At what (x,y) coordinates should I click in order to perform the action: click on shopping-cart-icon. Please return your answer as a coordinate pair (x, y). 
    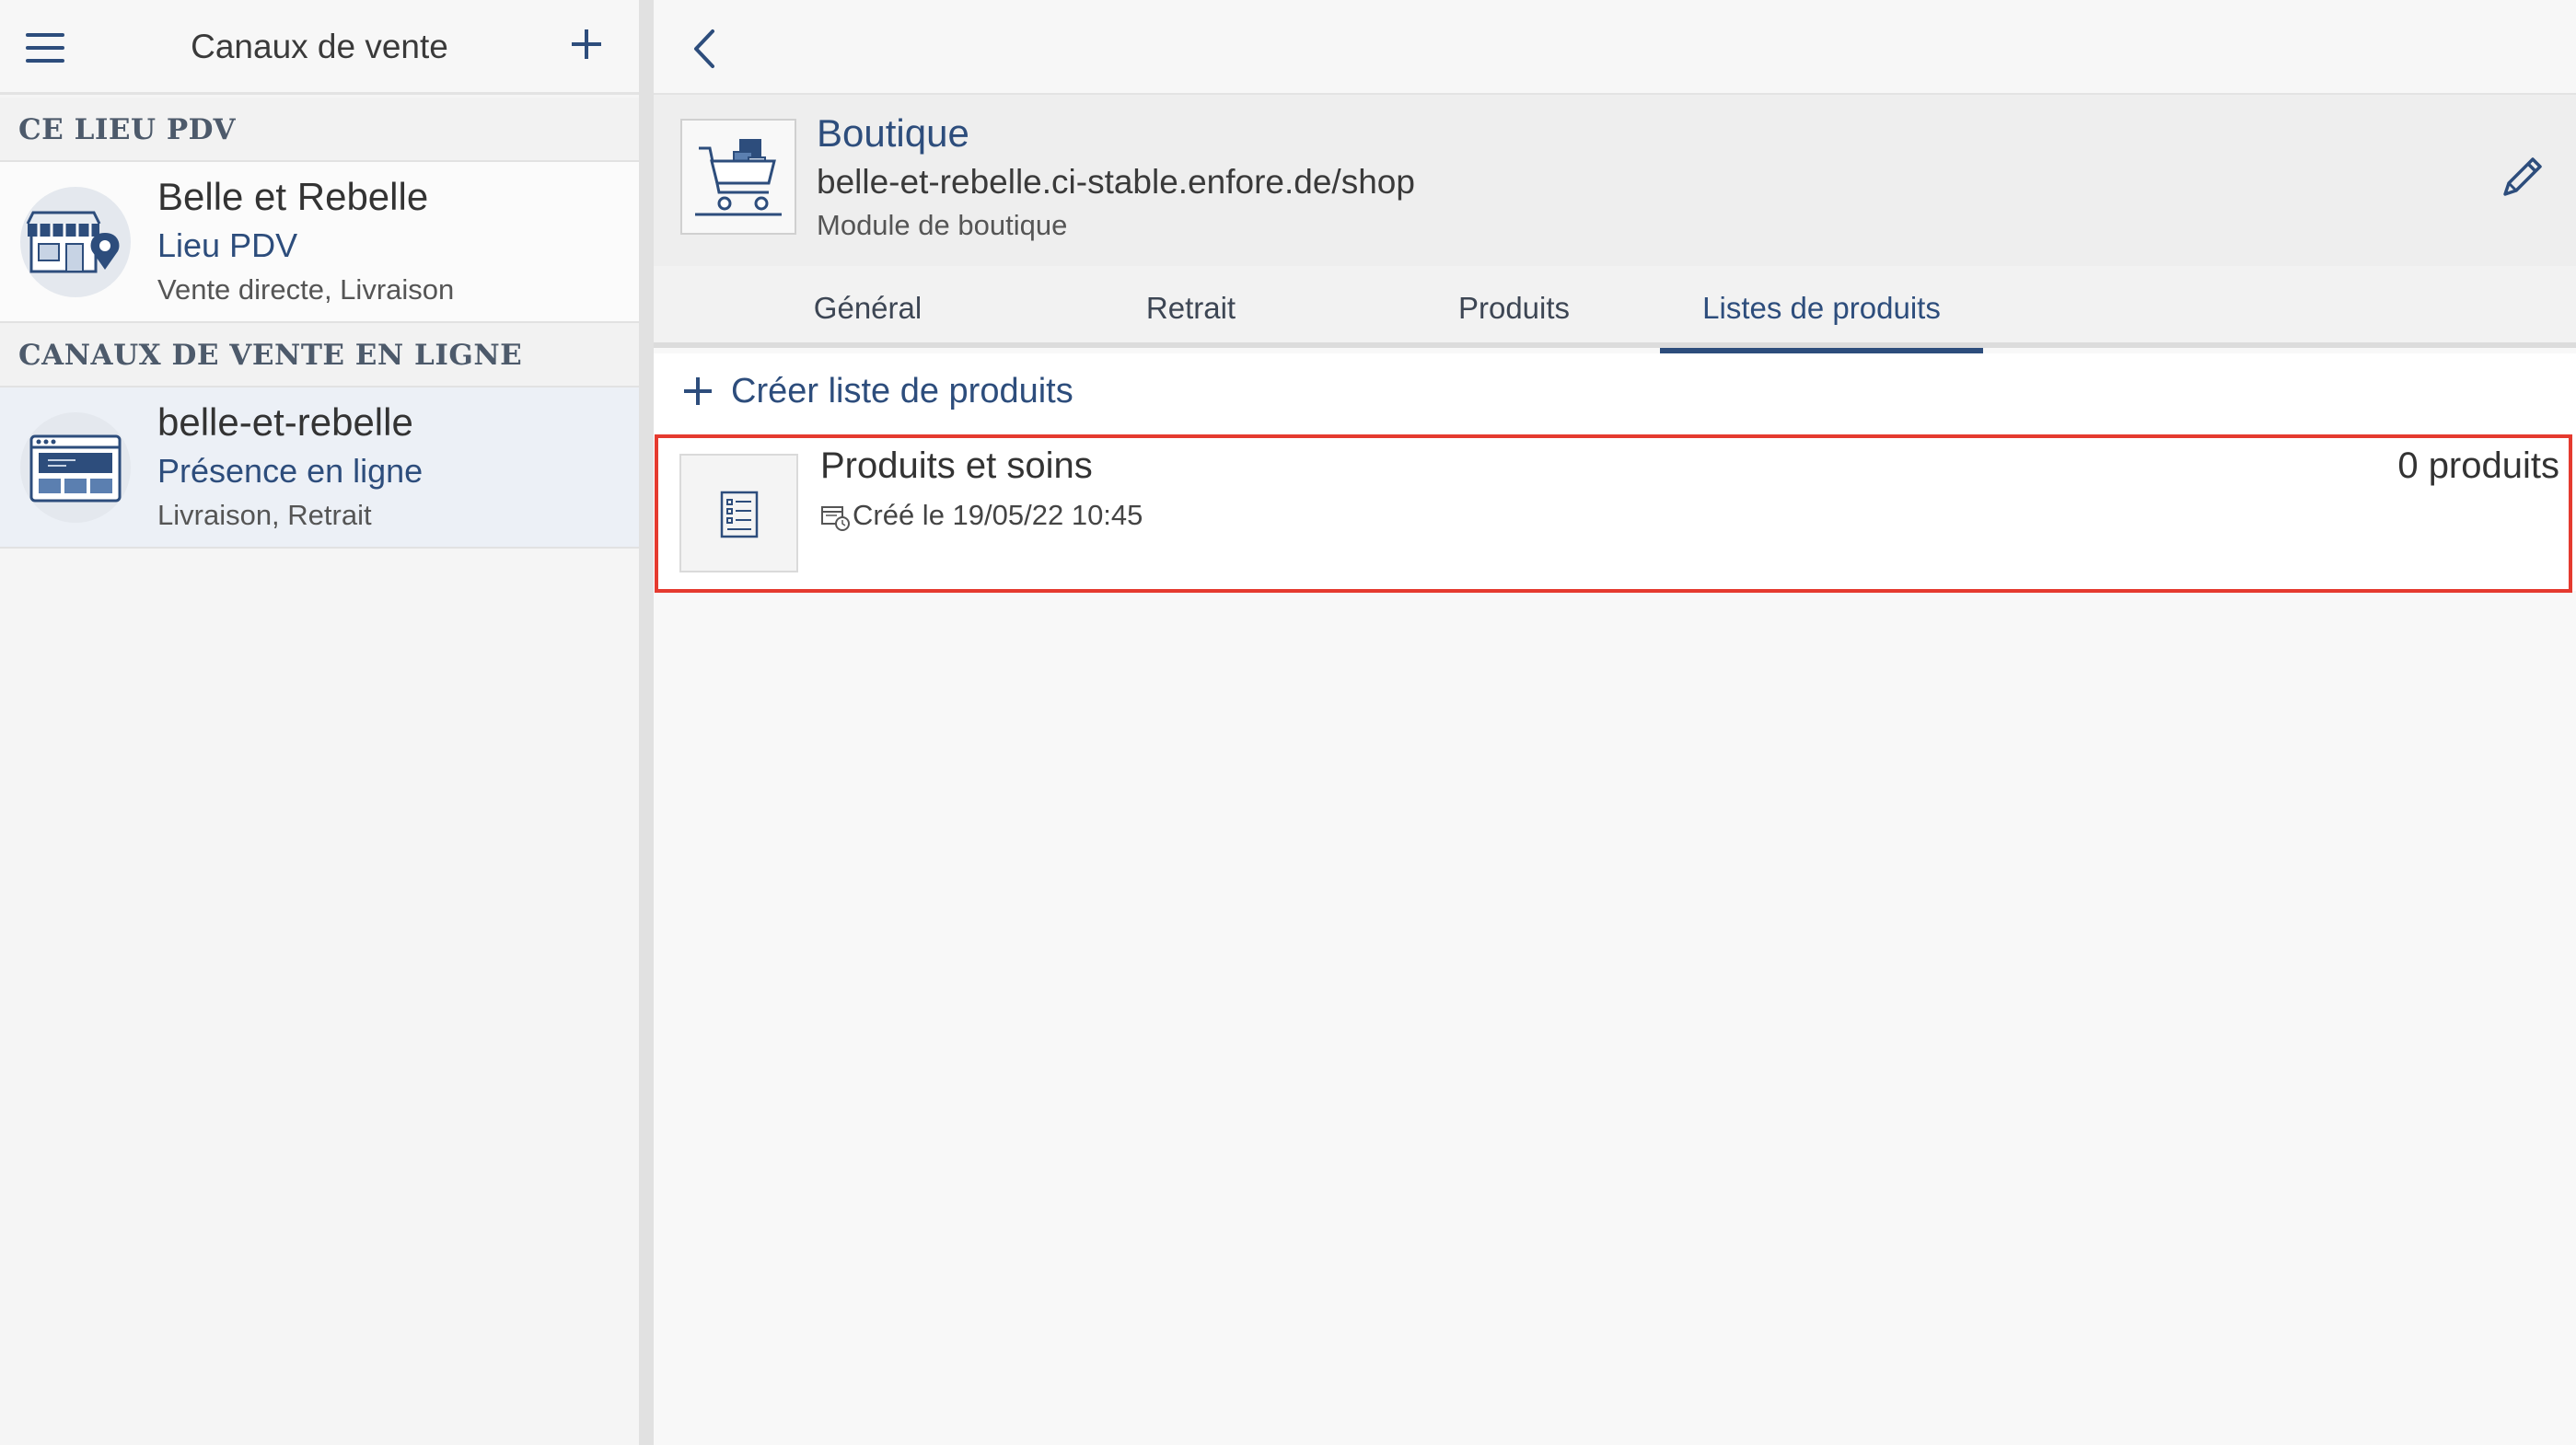
    Looking at the image, I should click on (738, 177).